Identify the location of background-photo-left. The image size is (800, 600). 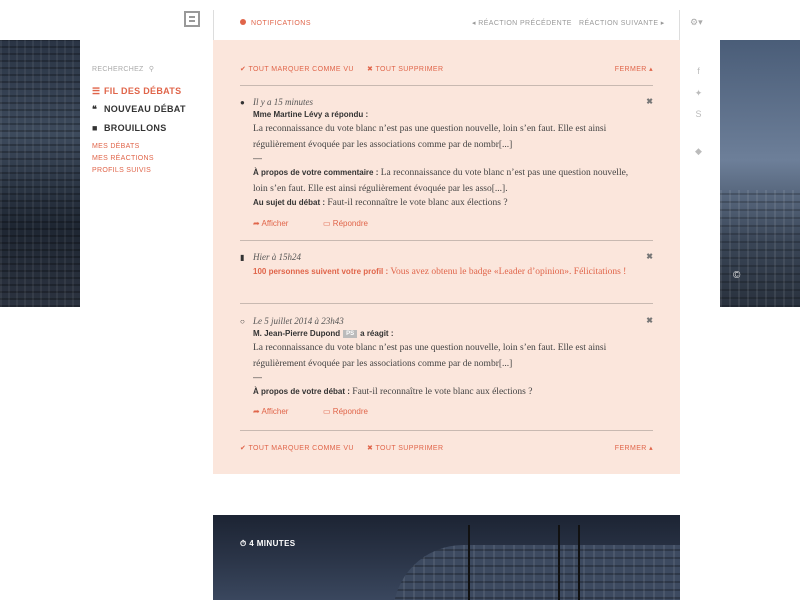
(40, 173).